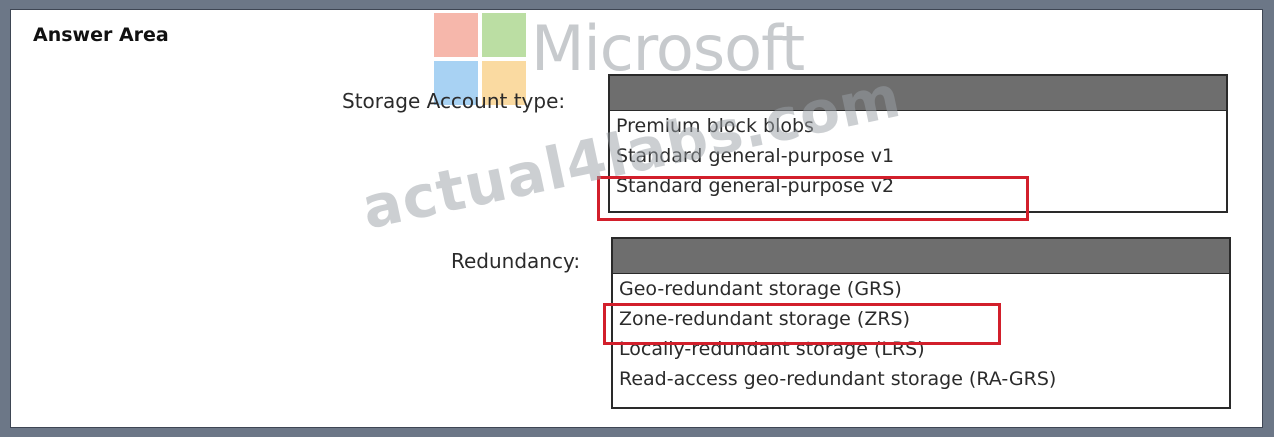  I want to click on logo-green-square, so click(504, 35).